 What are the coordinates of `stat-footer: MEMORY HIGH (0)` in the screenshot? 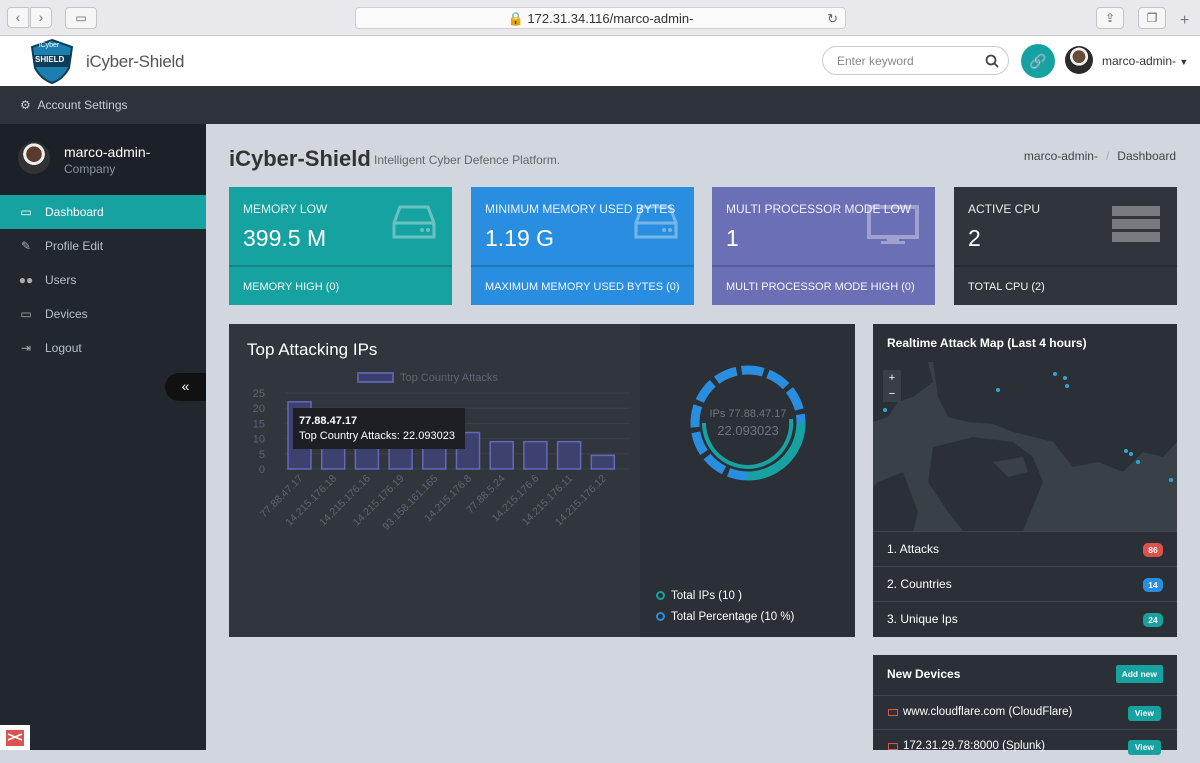 It's located at (340, 285).